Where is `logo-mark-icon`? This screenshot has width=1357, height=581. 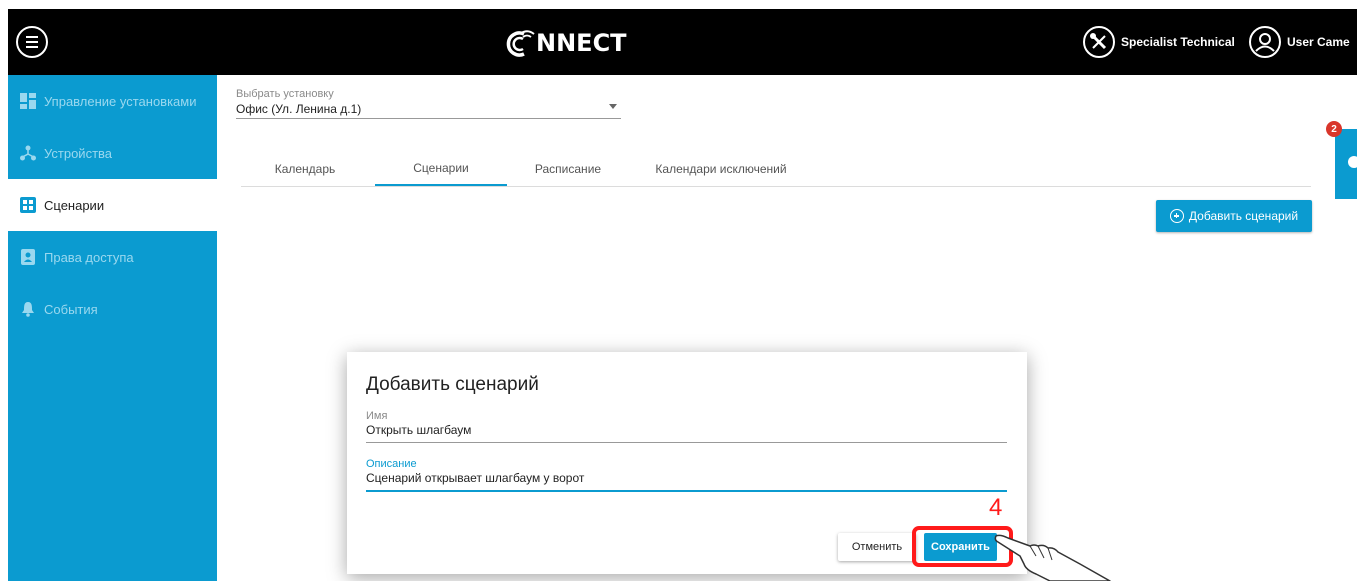 logo-mark-icon is located at coordinates (520, 43).